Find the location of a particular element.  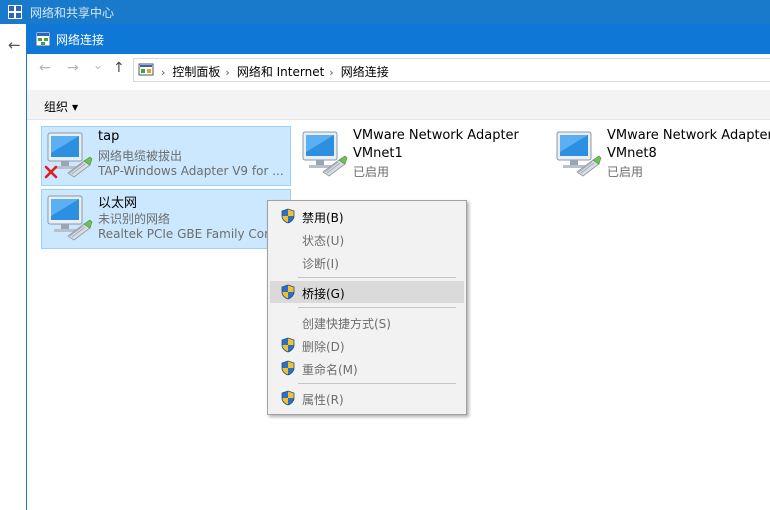

menu-item-disable: 禁用(B) is located at coordinates (367, 216).